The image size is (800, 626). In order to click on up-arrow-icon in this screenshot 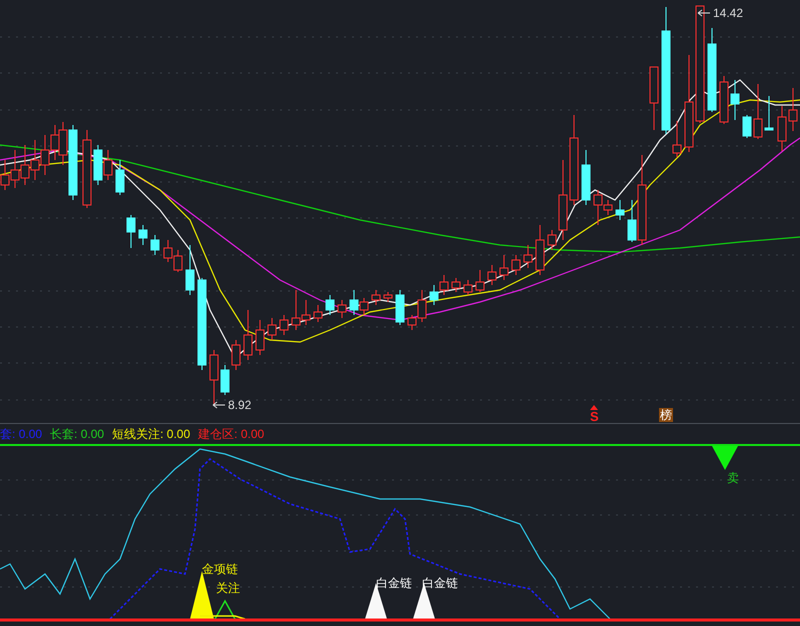, I will do `click(594, 407)`.